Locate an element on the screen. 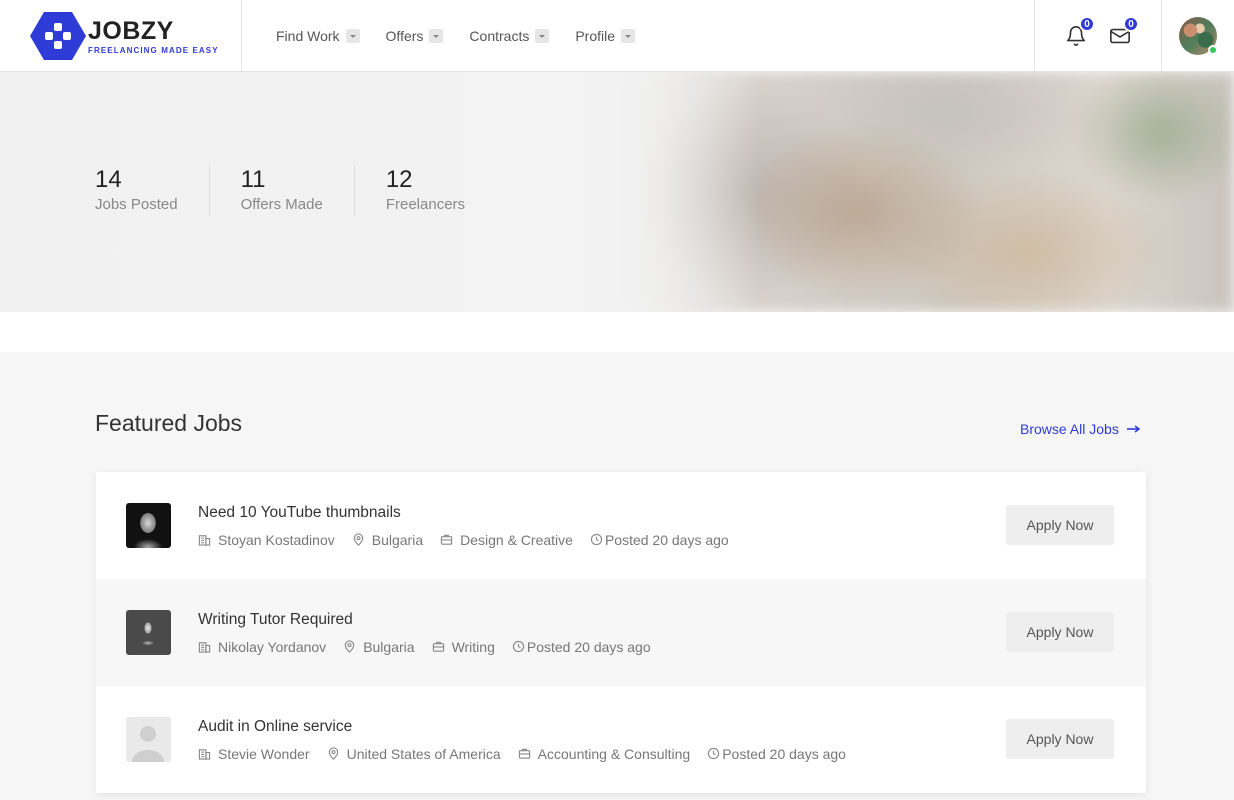  stat-value: 14 is located at coordinates (108, 179).